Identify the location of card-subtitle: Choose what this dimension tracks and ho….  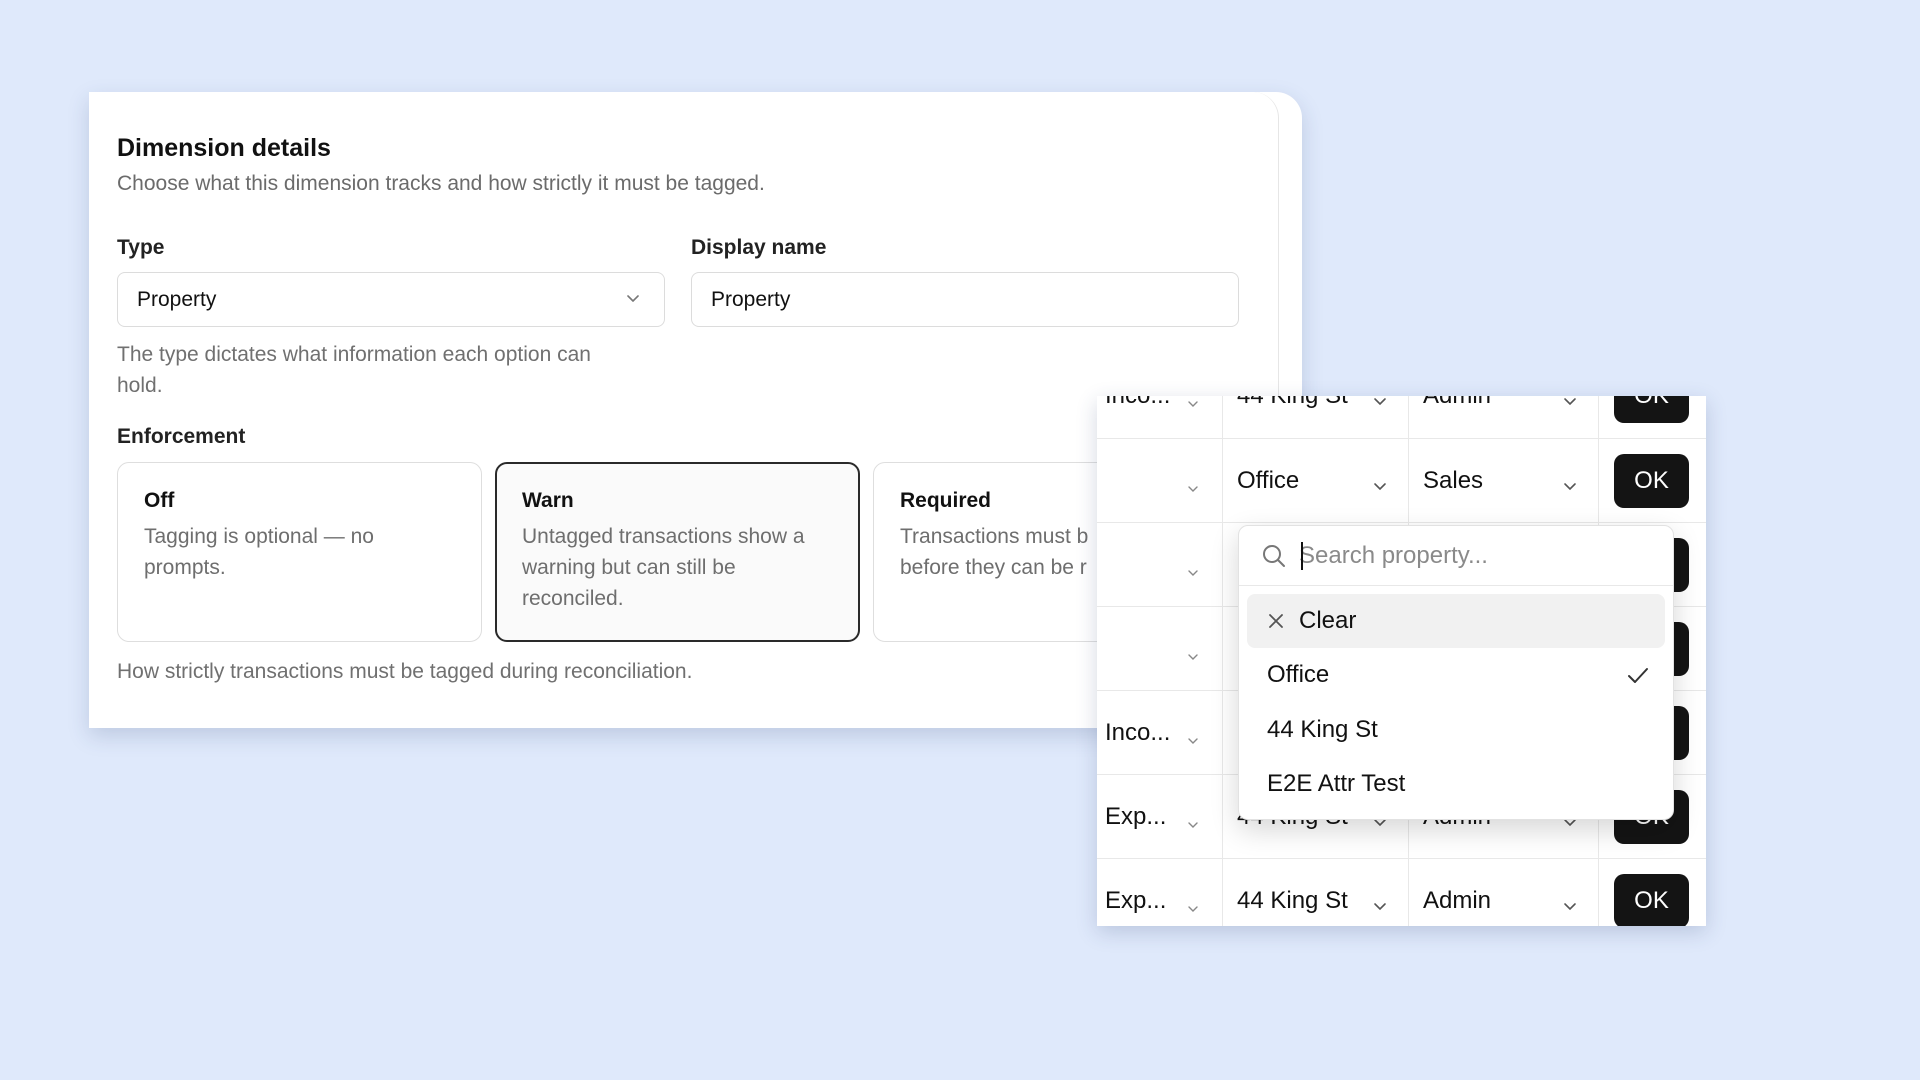
(441, 183).